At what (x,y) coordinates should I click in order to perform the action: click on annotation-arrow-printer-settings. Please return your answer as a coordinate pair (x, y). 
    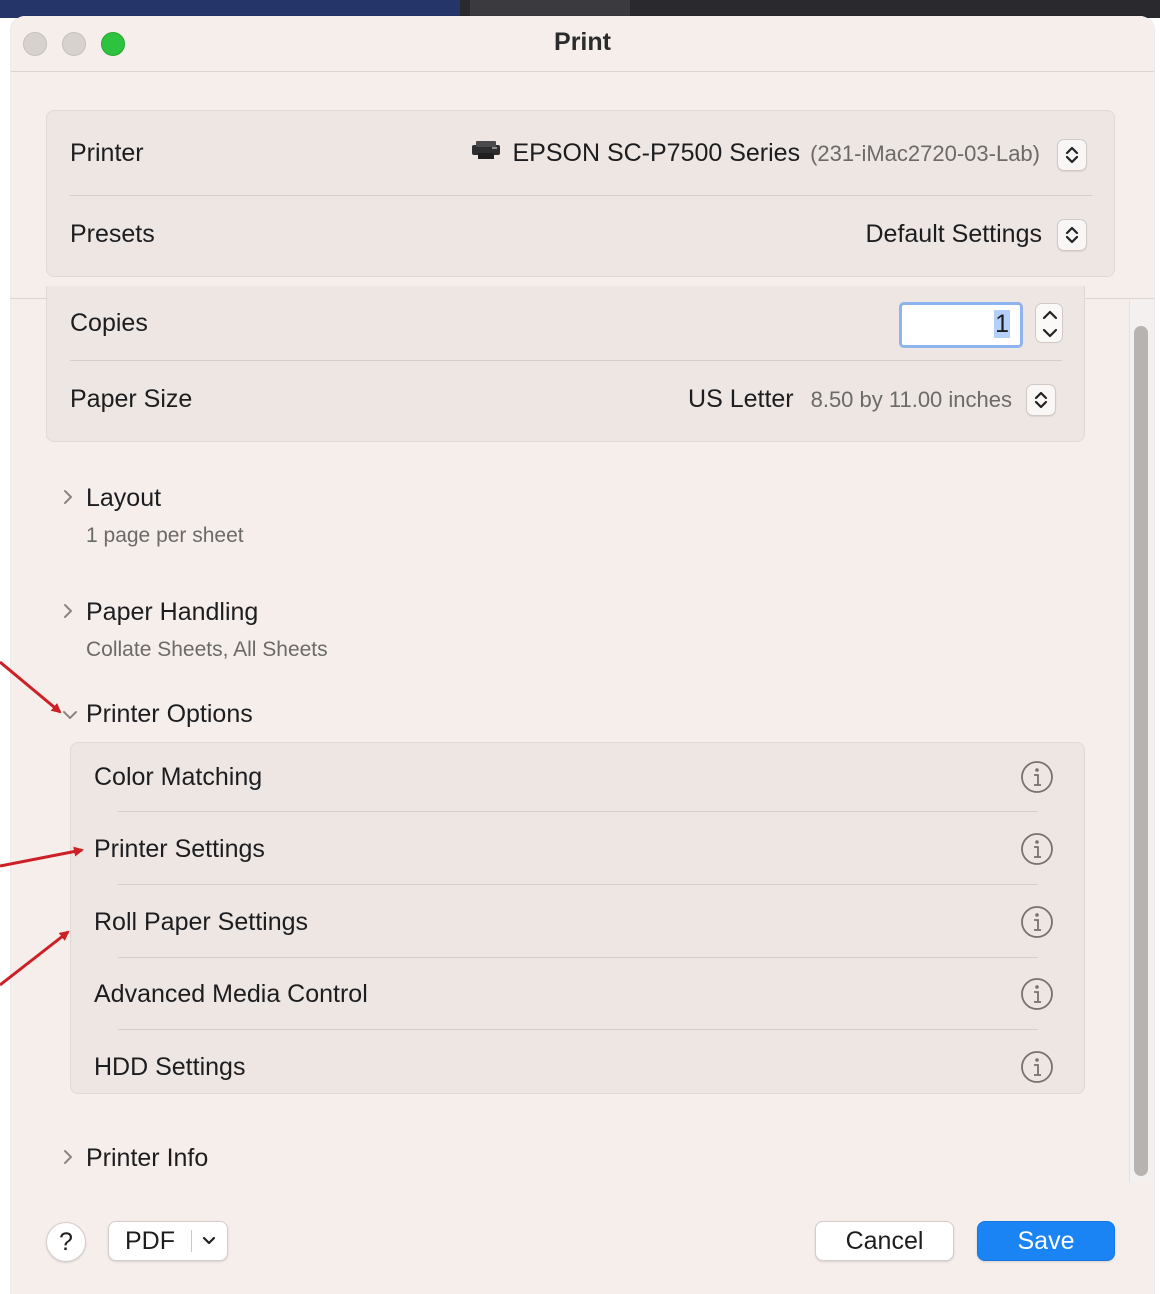
    Looking at the image, I should click on (42, 857).